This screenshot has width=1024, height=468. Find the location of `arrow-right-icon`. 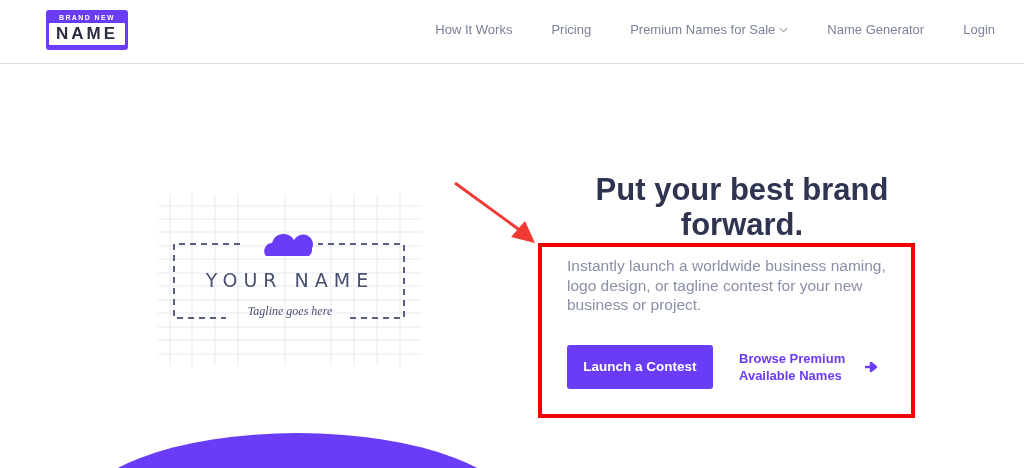

arrow-right-icon is located at coordinates (871, 366).